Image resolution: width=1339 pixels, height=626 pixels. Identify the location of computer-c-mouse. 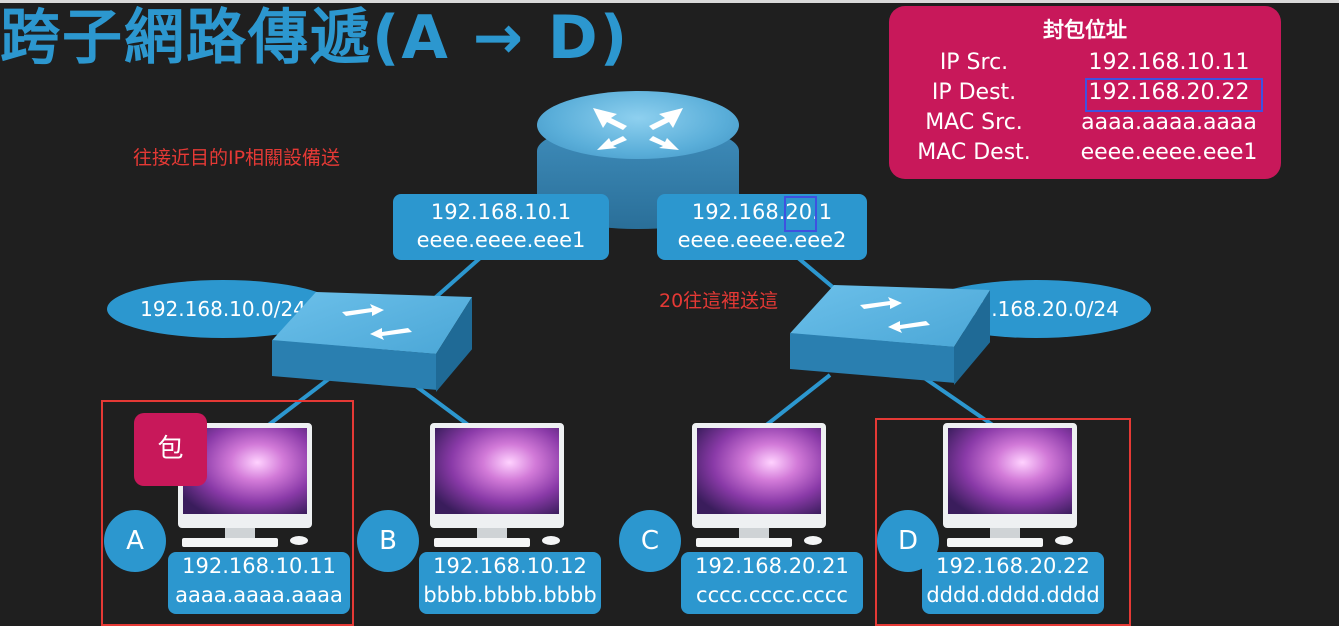
(813, 540).